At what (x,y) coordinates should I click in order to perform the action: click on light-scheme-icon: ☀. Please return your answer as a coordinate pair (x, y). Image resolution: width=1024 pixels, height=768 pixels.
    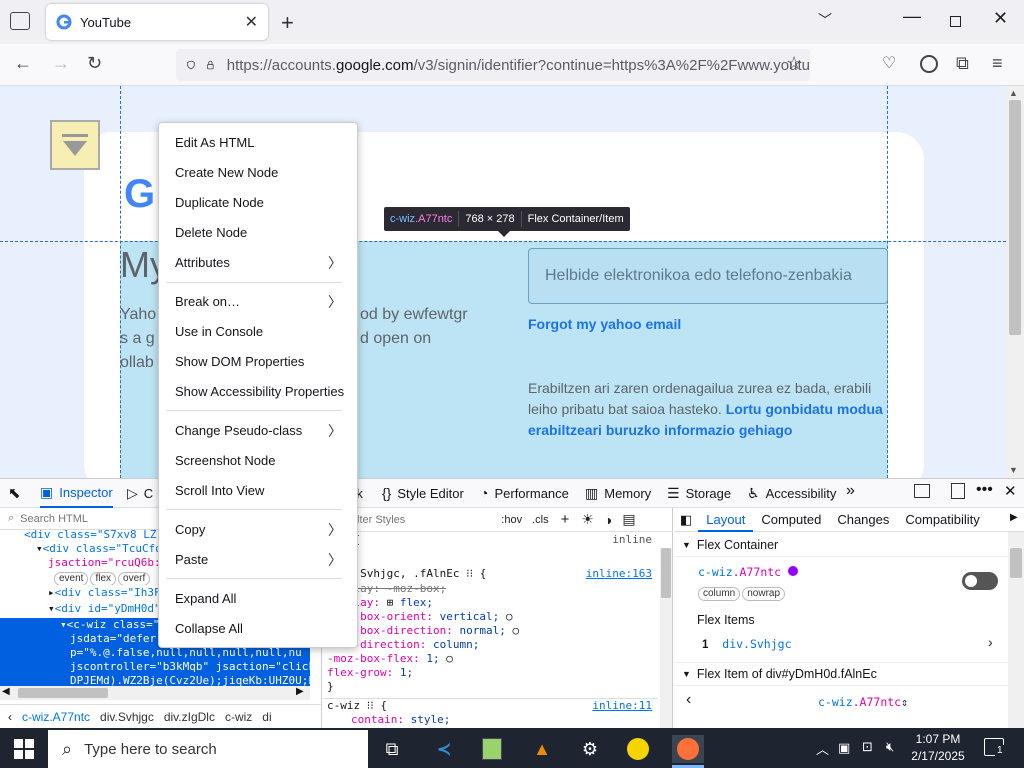
    Looking at the image, I should click on (587, 519).